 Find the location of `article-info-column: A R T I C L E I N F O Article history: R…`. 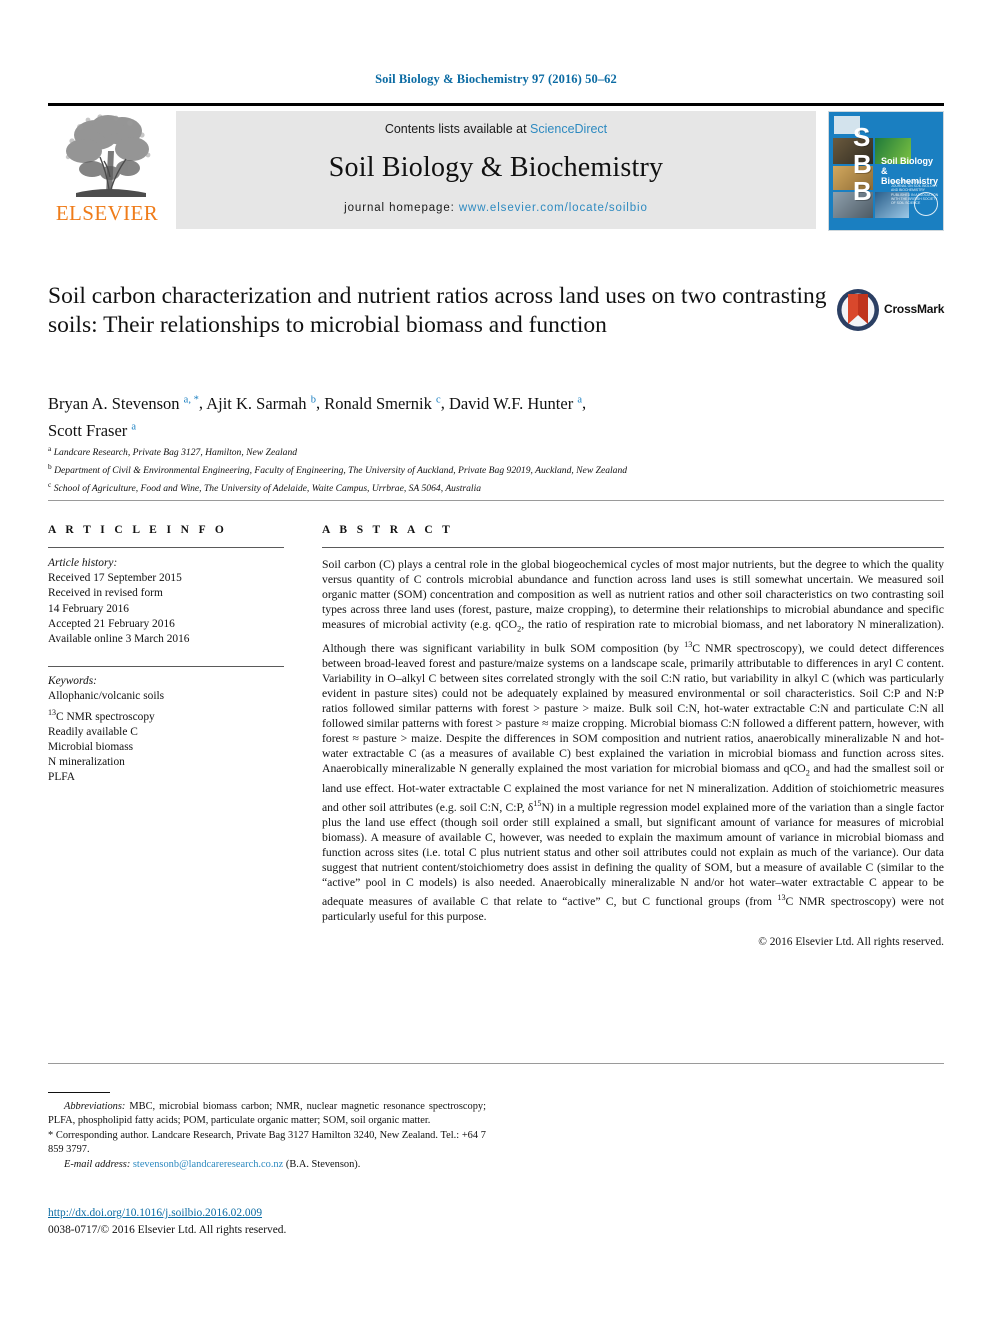

article-info-column: A R T I C L E I N F O Article history: R… is located at coordinates (166, 654).